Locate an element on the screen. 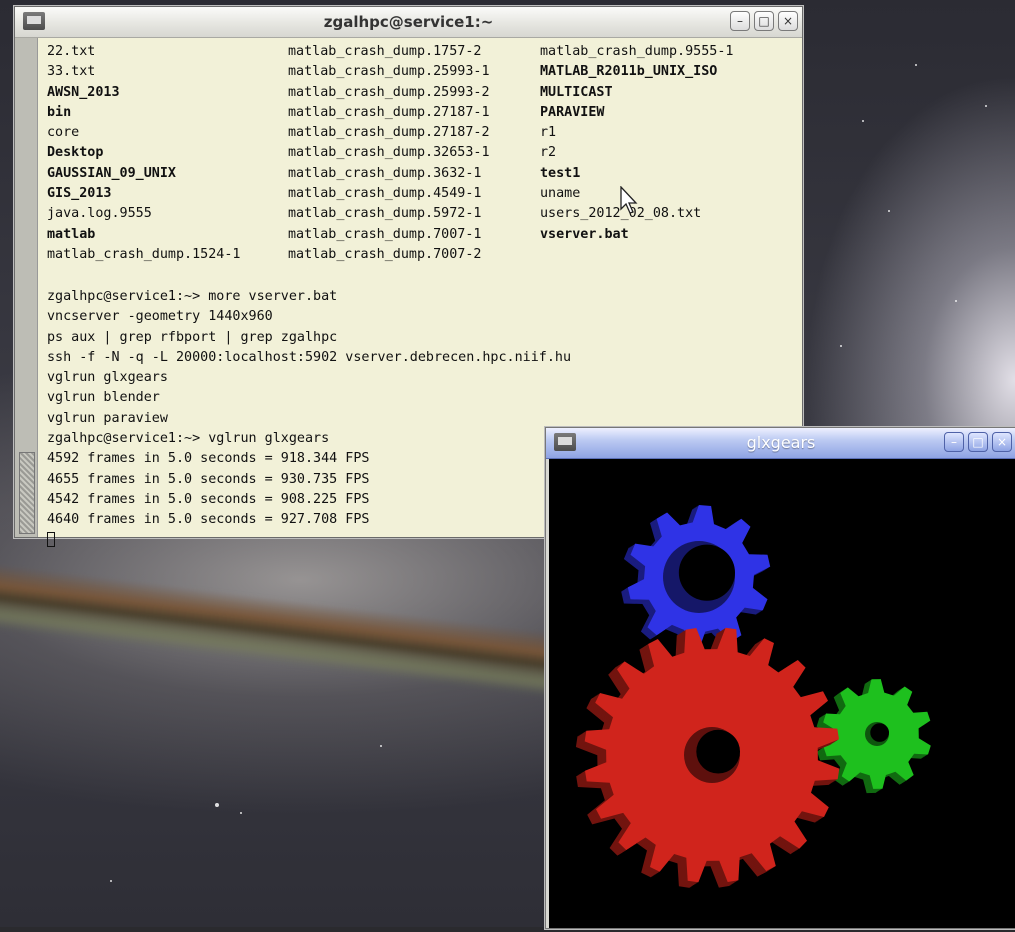 The width and height of the screenshot is (1015, 932). ls-entry: bin is located at coordinates (59, 112).